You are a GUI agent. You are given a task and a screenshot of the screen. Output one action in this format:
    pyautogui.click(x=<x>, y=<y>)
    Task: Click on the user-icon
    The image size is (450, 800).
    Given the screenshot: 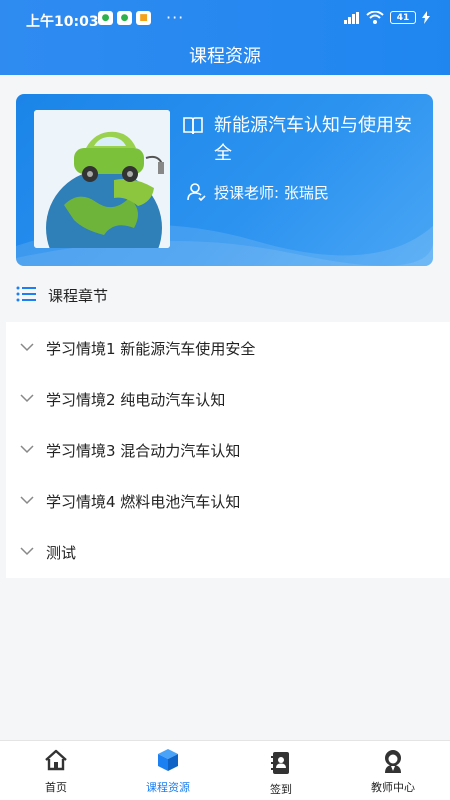 What is the action you would take?
    pyautogui.click(x=196, y=192)
    